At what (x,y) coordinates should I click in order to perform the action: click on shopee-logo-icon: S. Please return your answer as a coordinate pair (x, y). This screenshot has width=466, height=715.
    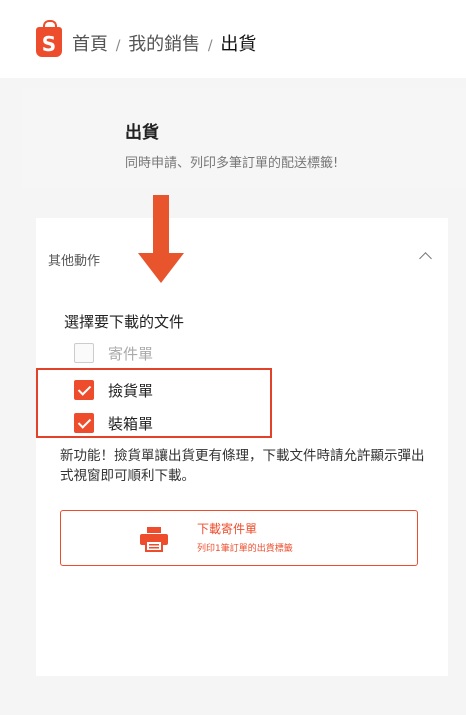
    Looking at the image, I should click on (49, 38).